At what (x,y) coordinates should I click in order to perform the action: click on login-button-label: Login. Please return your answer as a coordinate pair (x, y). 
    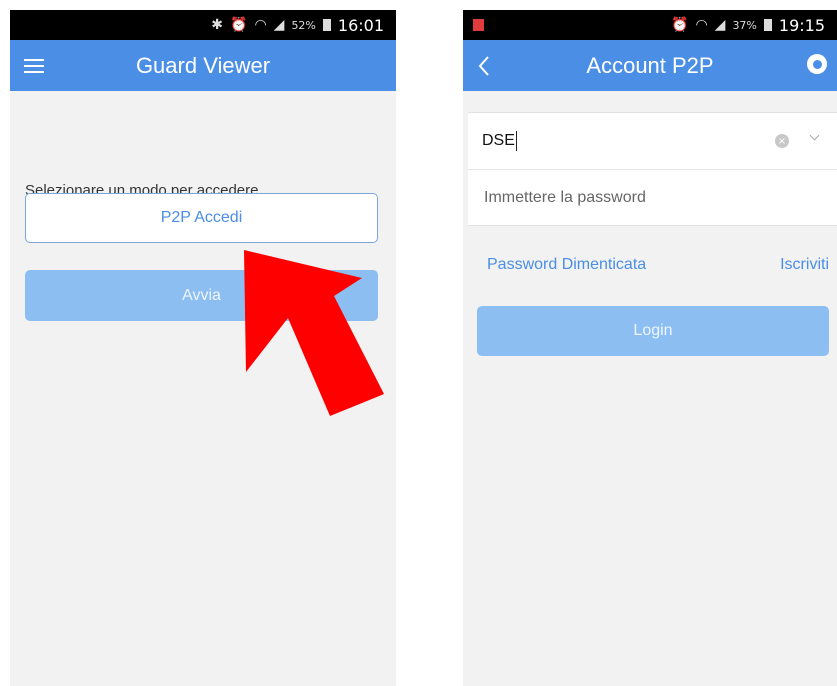
    Looking at the image, I should click on (653, 330).